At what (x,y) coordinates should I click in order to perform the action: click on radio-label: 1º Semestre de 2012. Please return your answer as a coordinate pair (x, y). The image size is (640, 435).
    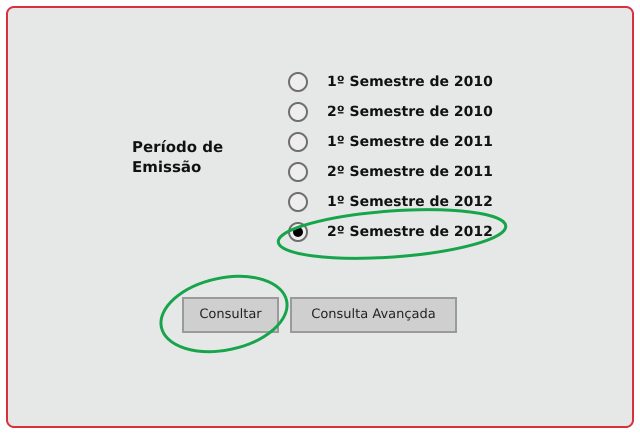
    Looking at the image, I should click on (410, 202).